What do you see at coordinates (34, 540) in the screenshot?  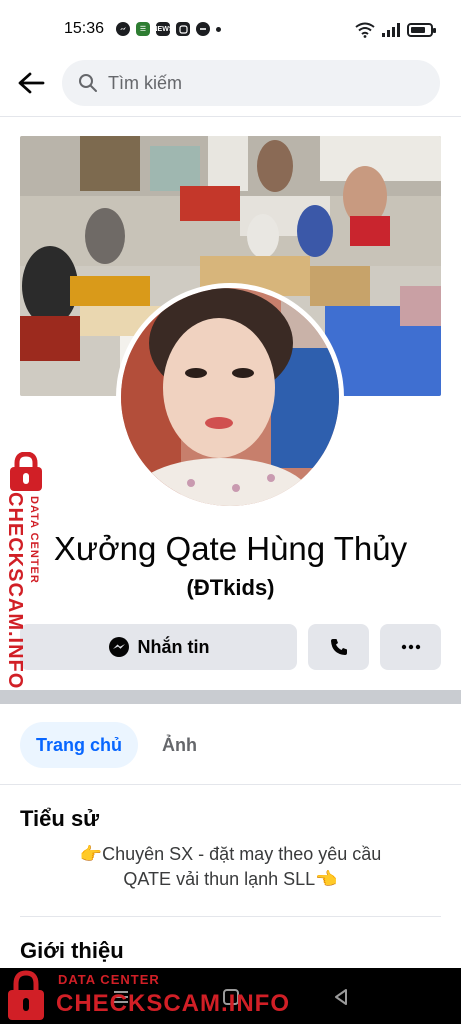 I see `watermark-side-sub-text: DATA CENTER` at bounding box center [34, 540].